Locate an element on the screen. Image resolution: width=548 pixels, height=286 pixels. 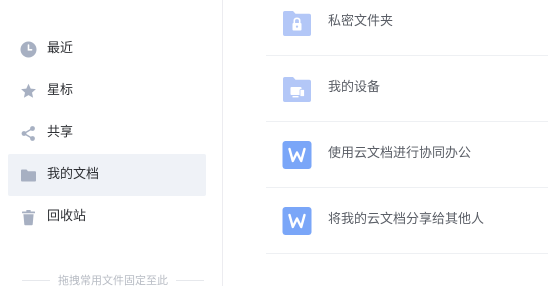
file-name: 将我的云文档分享给其他人 is located at coordinates (406, 219).